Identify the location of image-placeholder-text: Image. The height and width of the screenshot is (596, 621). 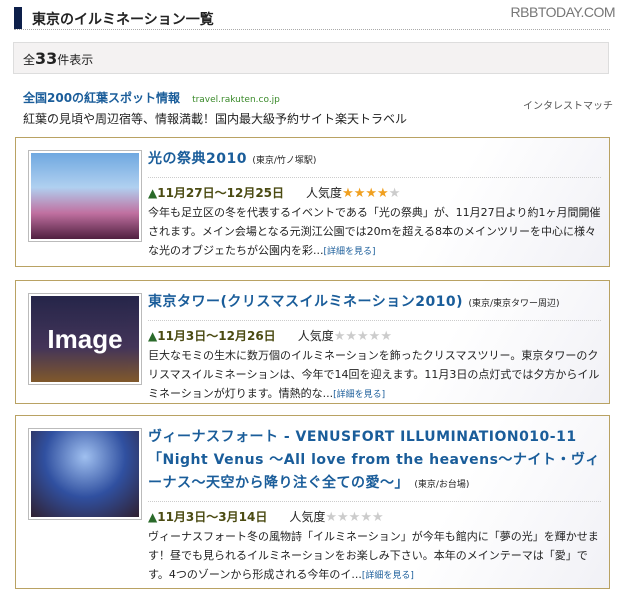
(85, 339).